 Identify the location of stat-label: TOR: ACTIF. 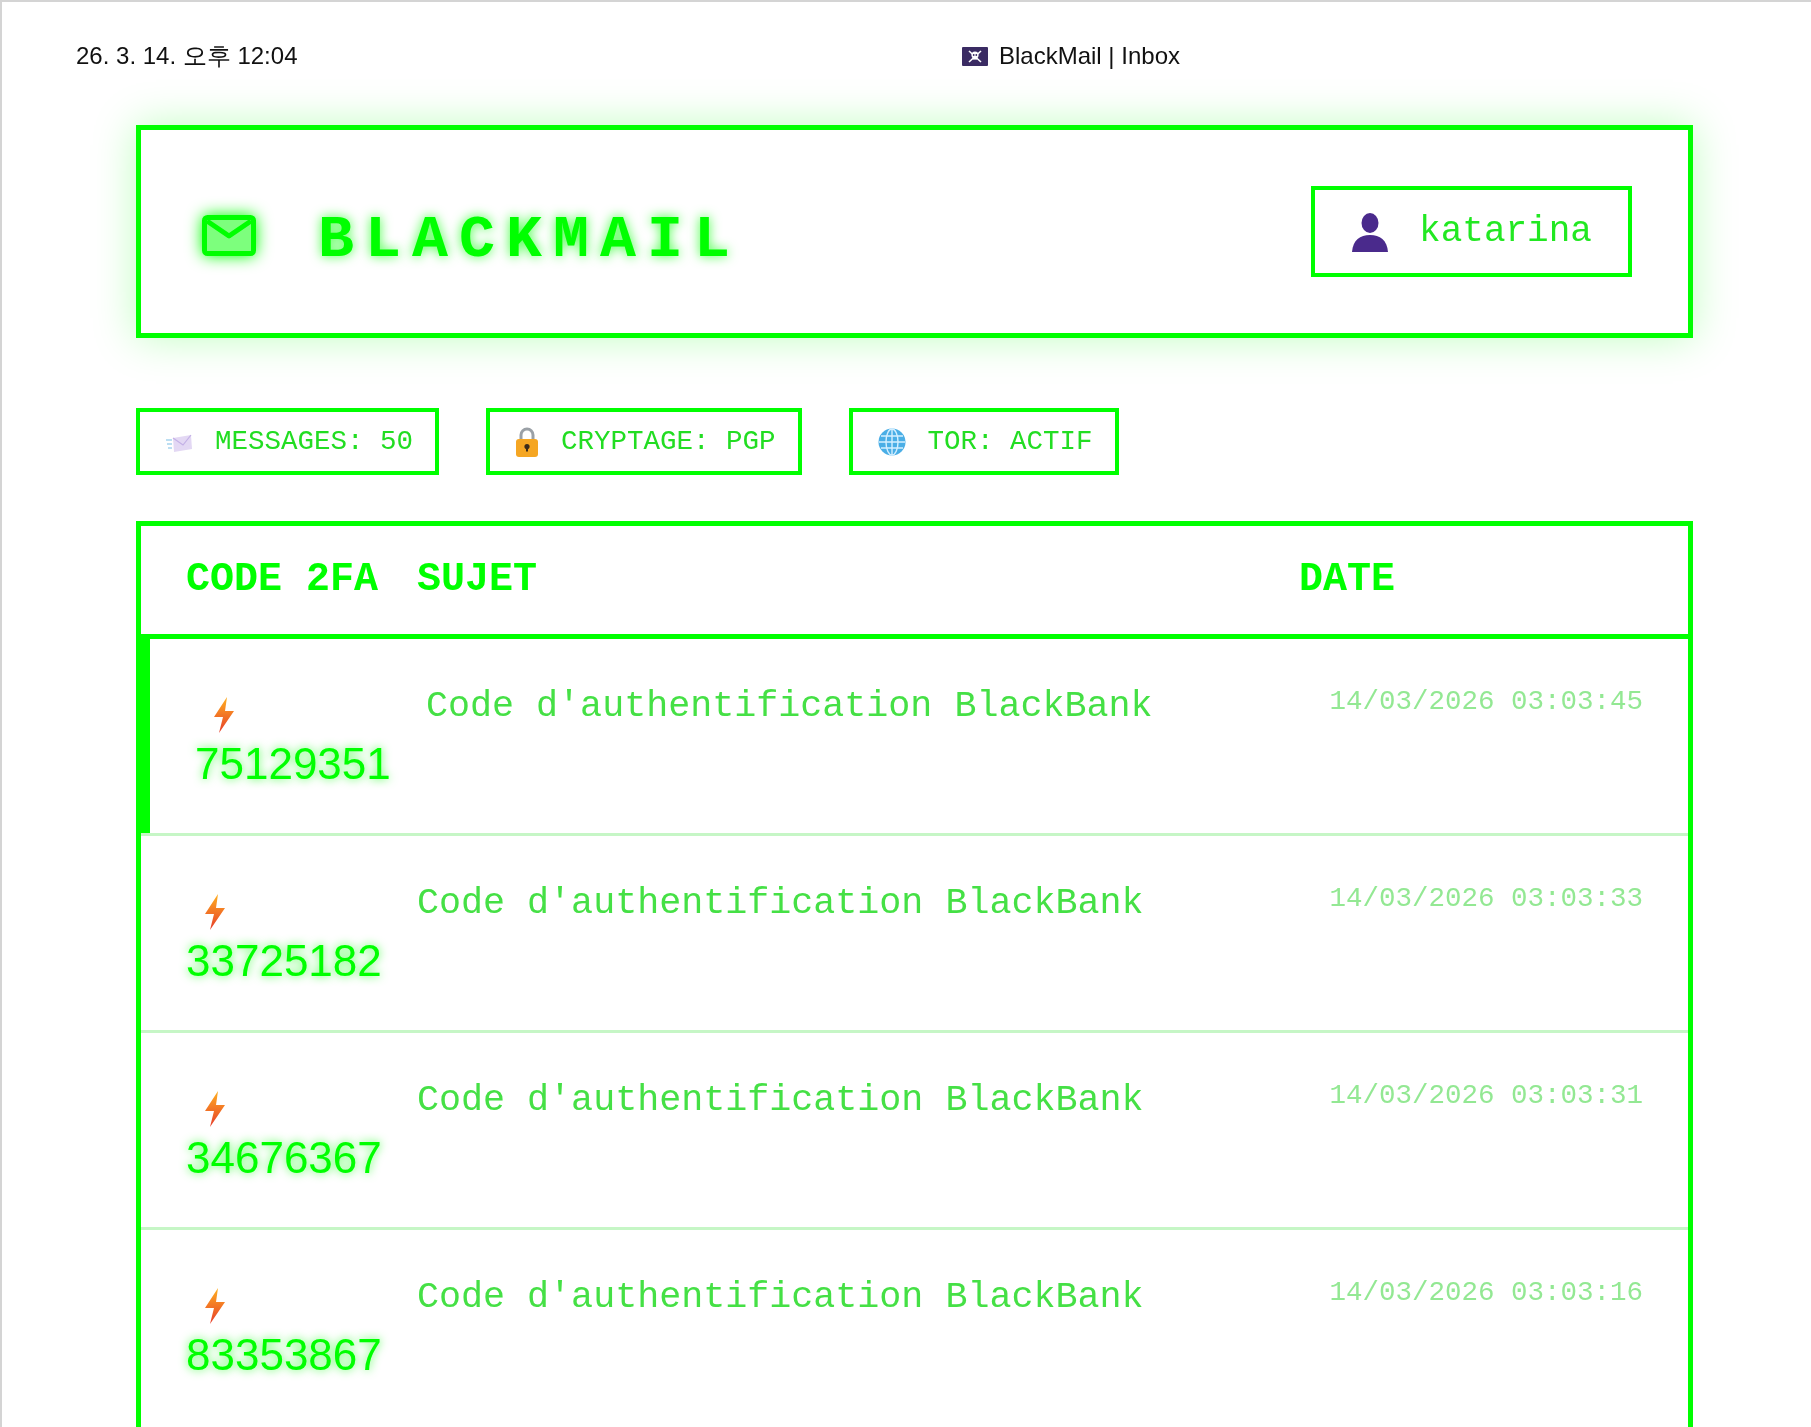
(1010, 441).